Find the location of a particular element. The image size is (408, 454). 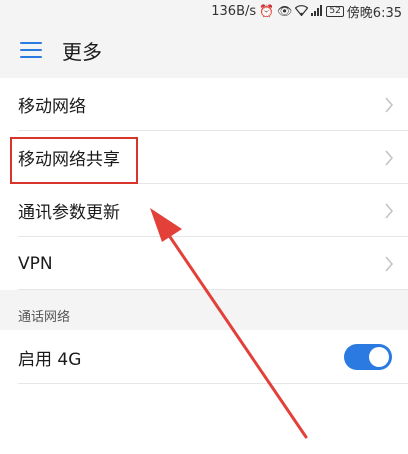

hamburger-icon is located at coordinates (31, 50).